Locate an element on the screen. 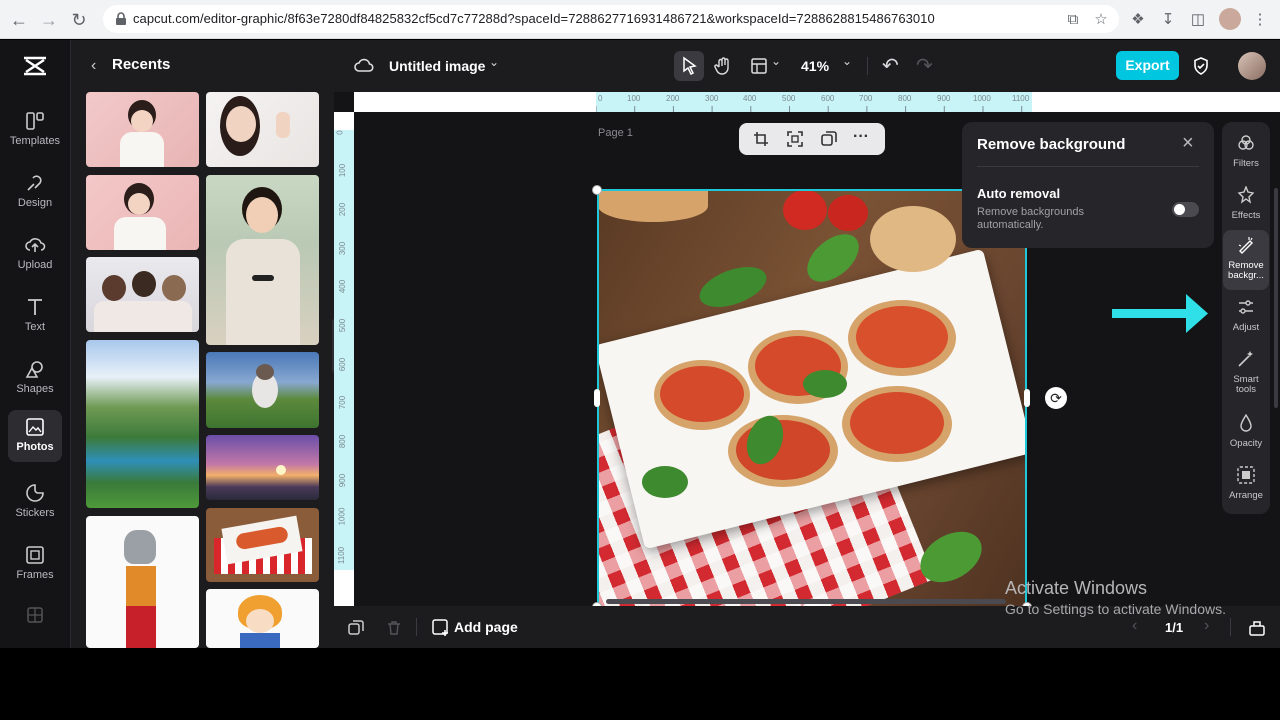 This screenshot has width=1280, height=720. layers-icon is located at coordinates (356, 628).